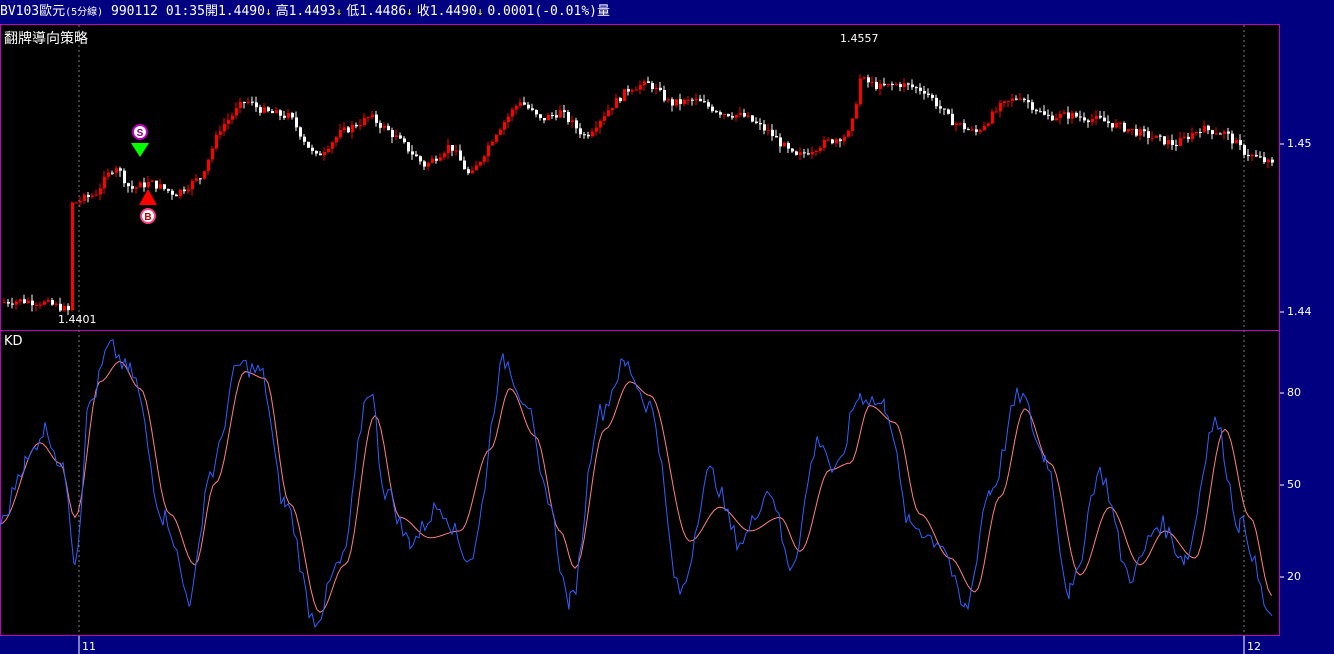 Image resolution: width=1334 pixels, height=654 pixels. What do you see at coordinates (1254, 646) in the screenshot?
I see `time-axis-label: 12` at bounding box center [1254, 646].